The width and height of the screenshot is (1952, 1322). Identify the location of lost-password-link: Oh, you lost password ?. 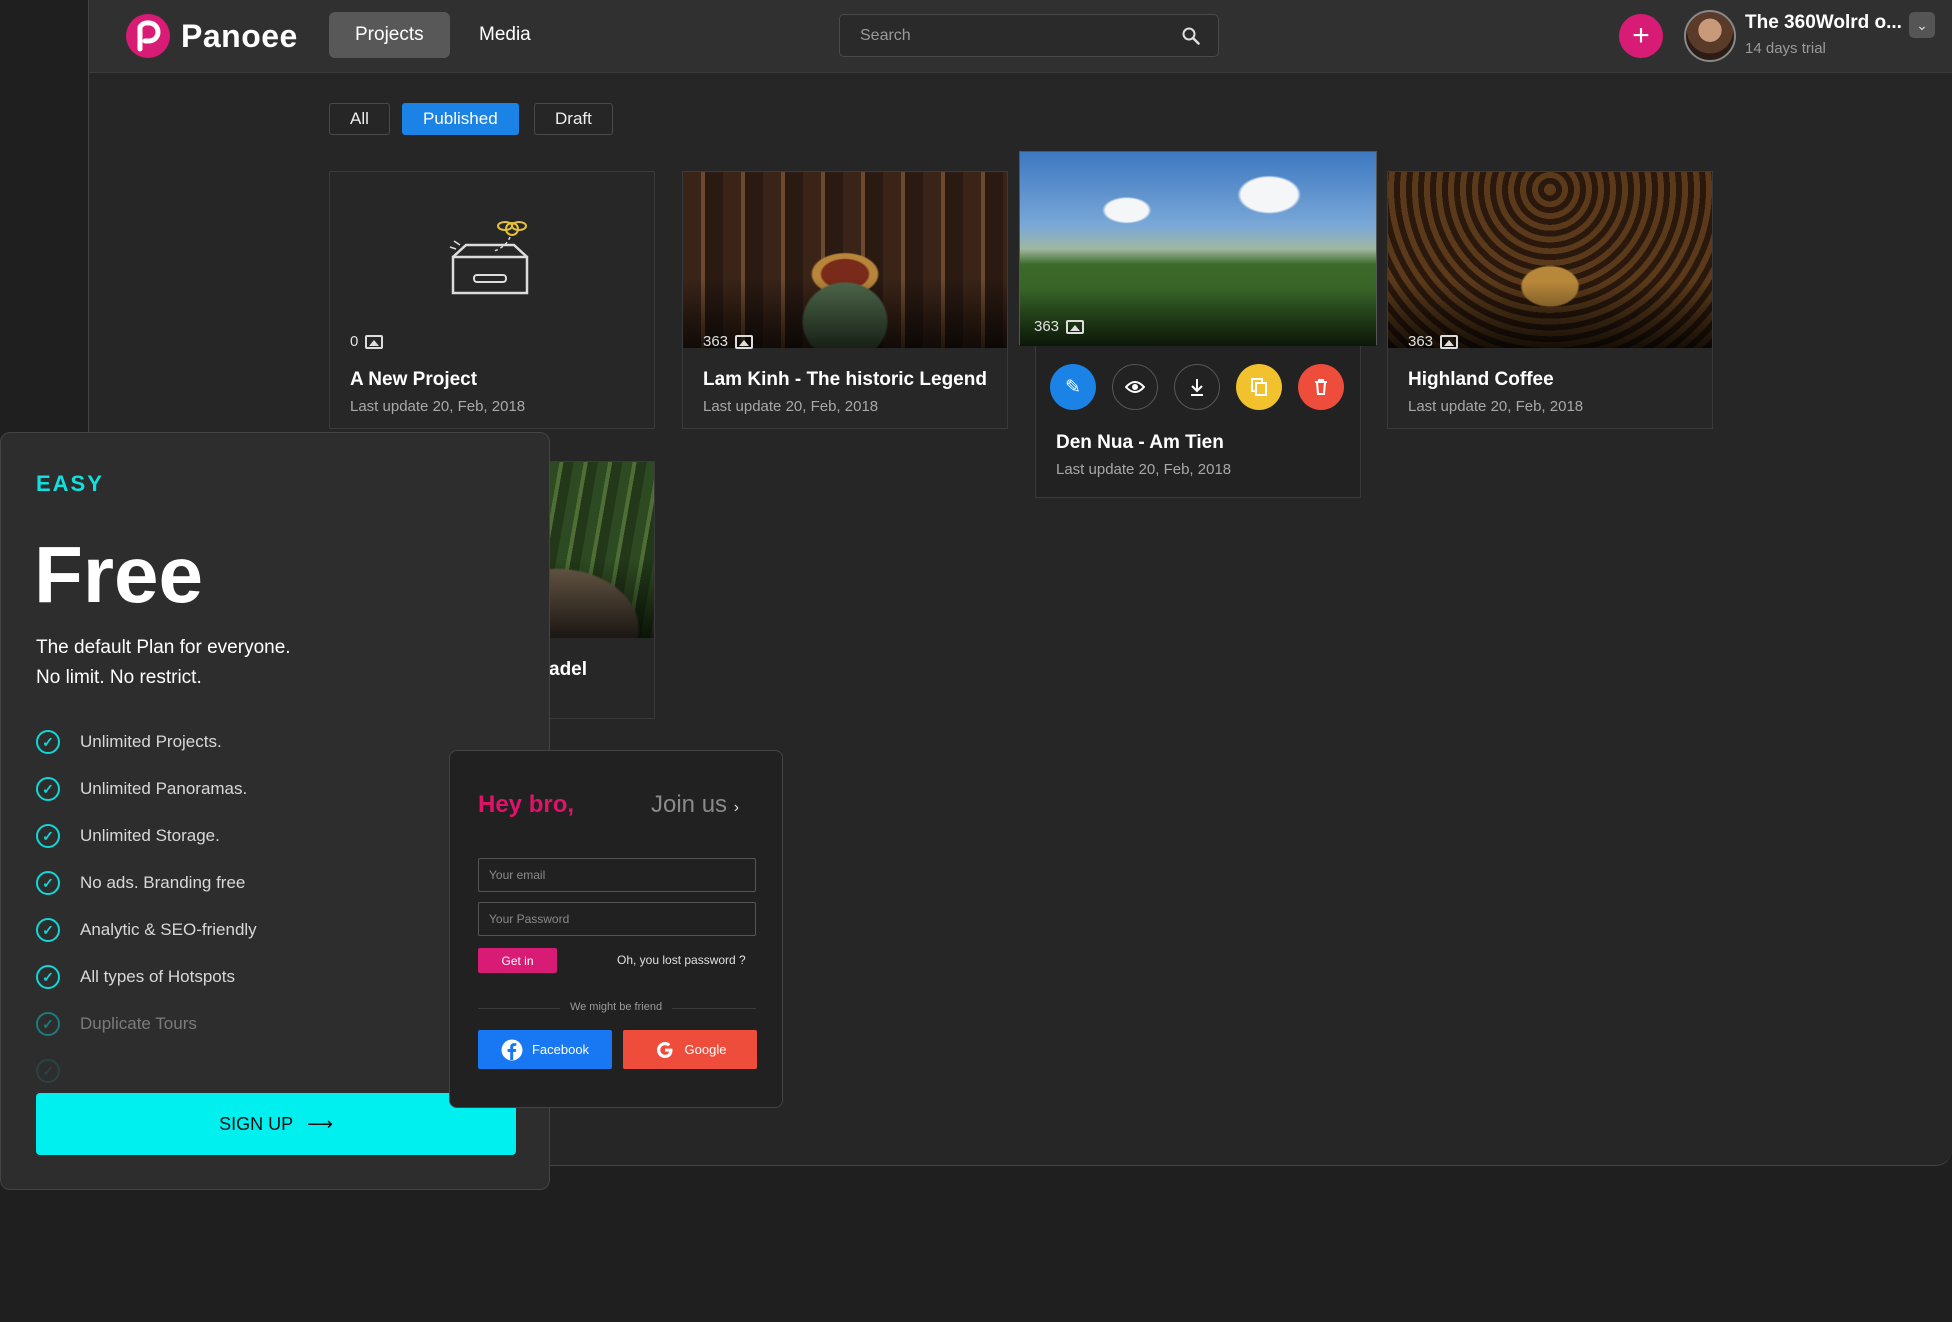
(681, 960).